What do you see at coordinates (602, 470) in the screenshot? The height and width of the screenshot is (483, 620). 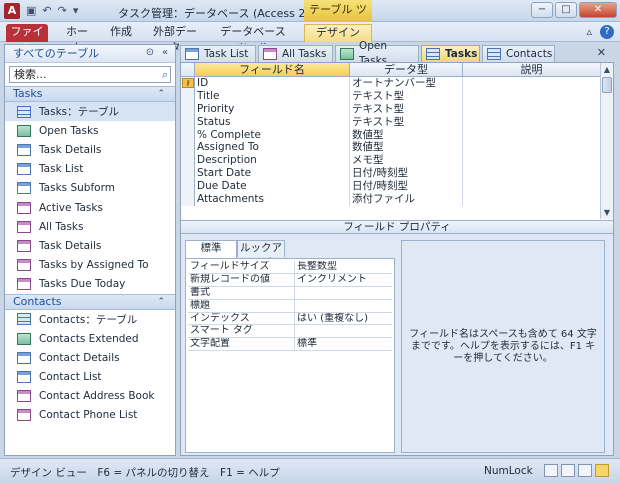 I see `design-view-icon` at bounding box center [602, 470].